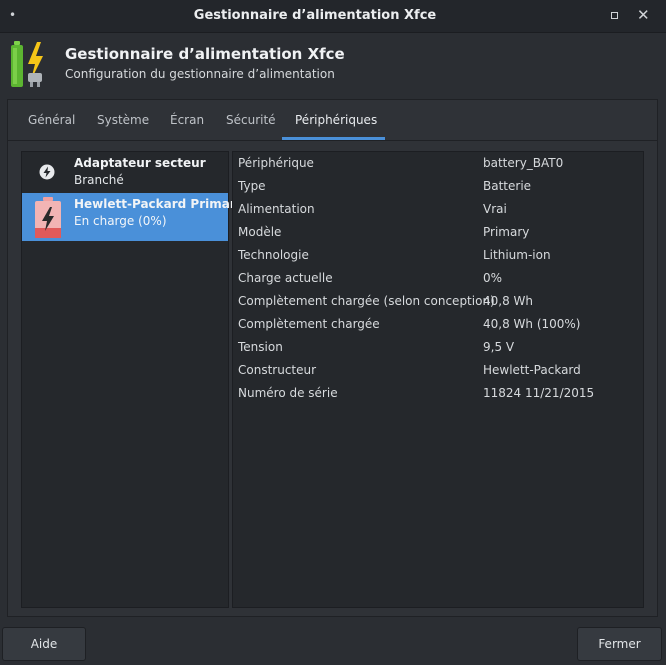 Image resolution: width=666 pixels, height=665 pixels. I want to click on ac-adapter-icon, so click(47, 172).